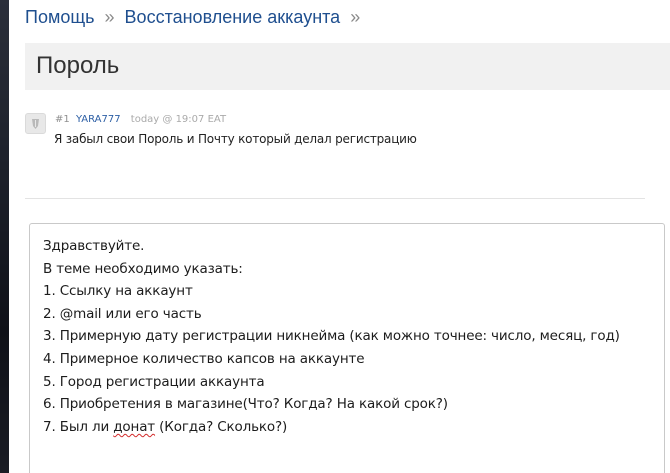  Describe the element at coordinates (122, 313) in the screenshot. I see `reply-line: 2. @mail или его часть` at that location.